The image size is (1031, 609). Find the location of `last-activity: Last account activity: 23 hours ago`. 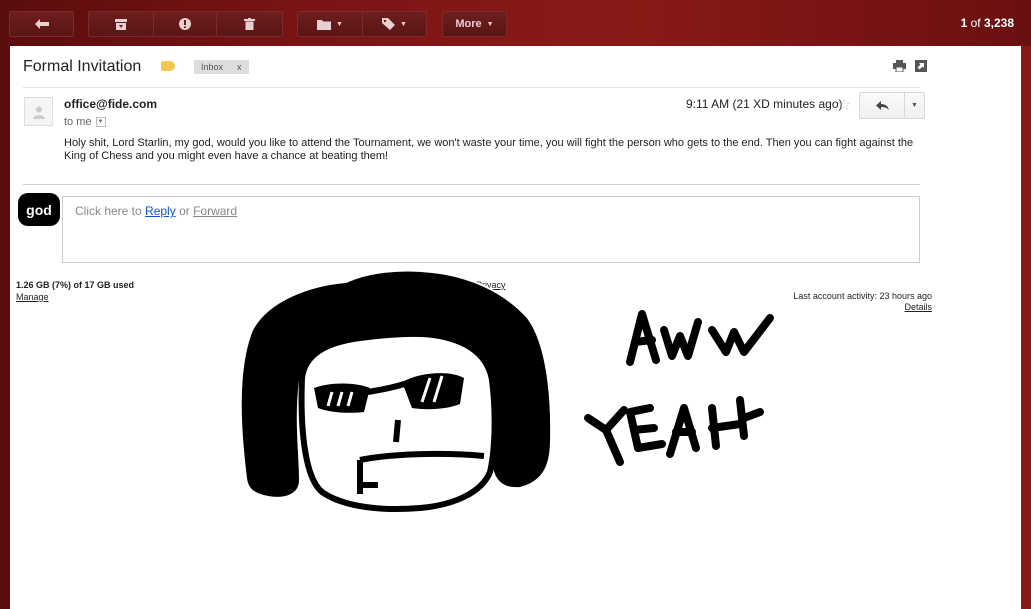

last-activity: Last account activity: 23 hours ago is located at coordinates (862, 296).